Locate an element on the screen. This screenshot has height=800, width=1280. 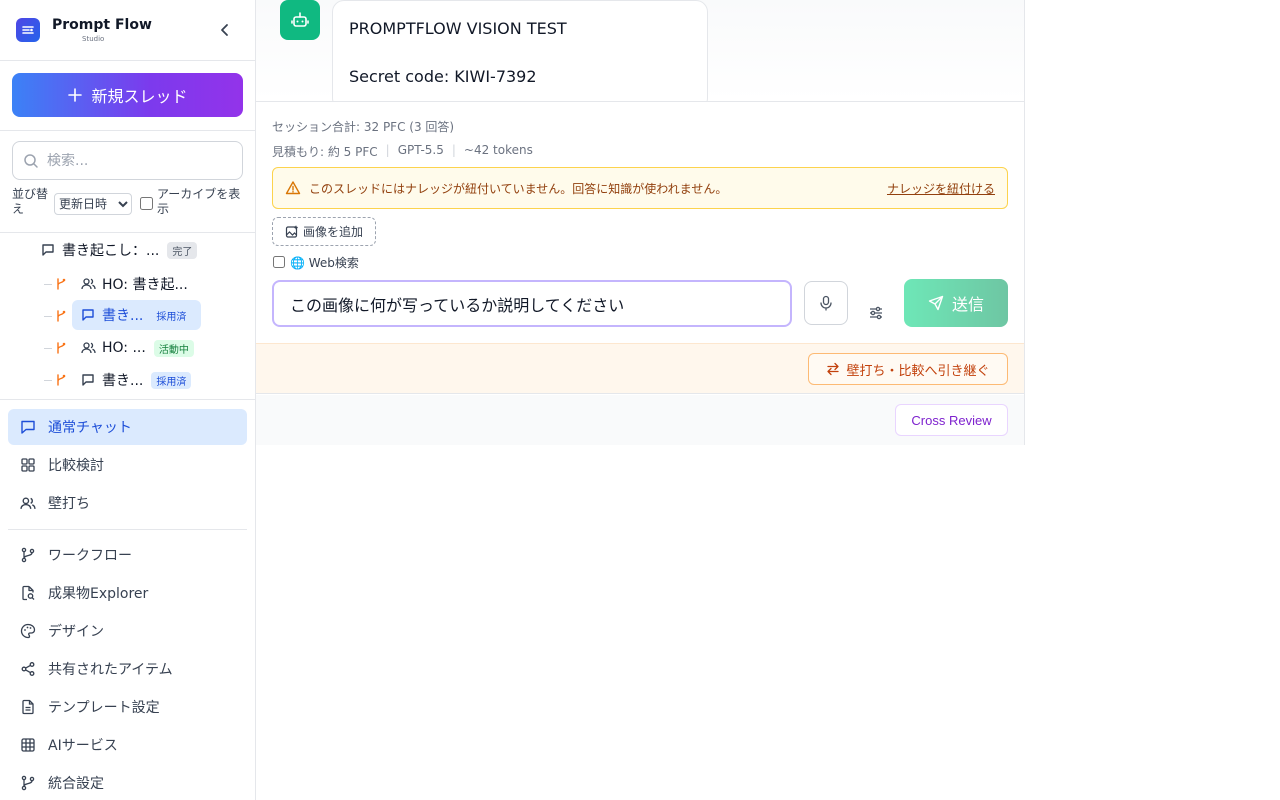
app-subtitle: Studio is located at coordinates (93, 39).